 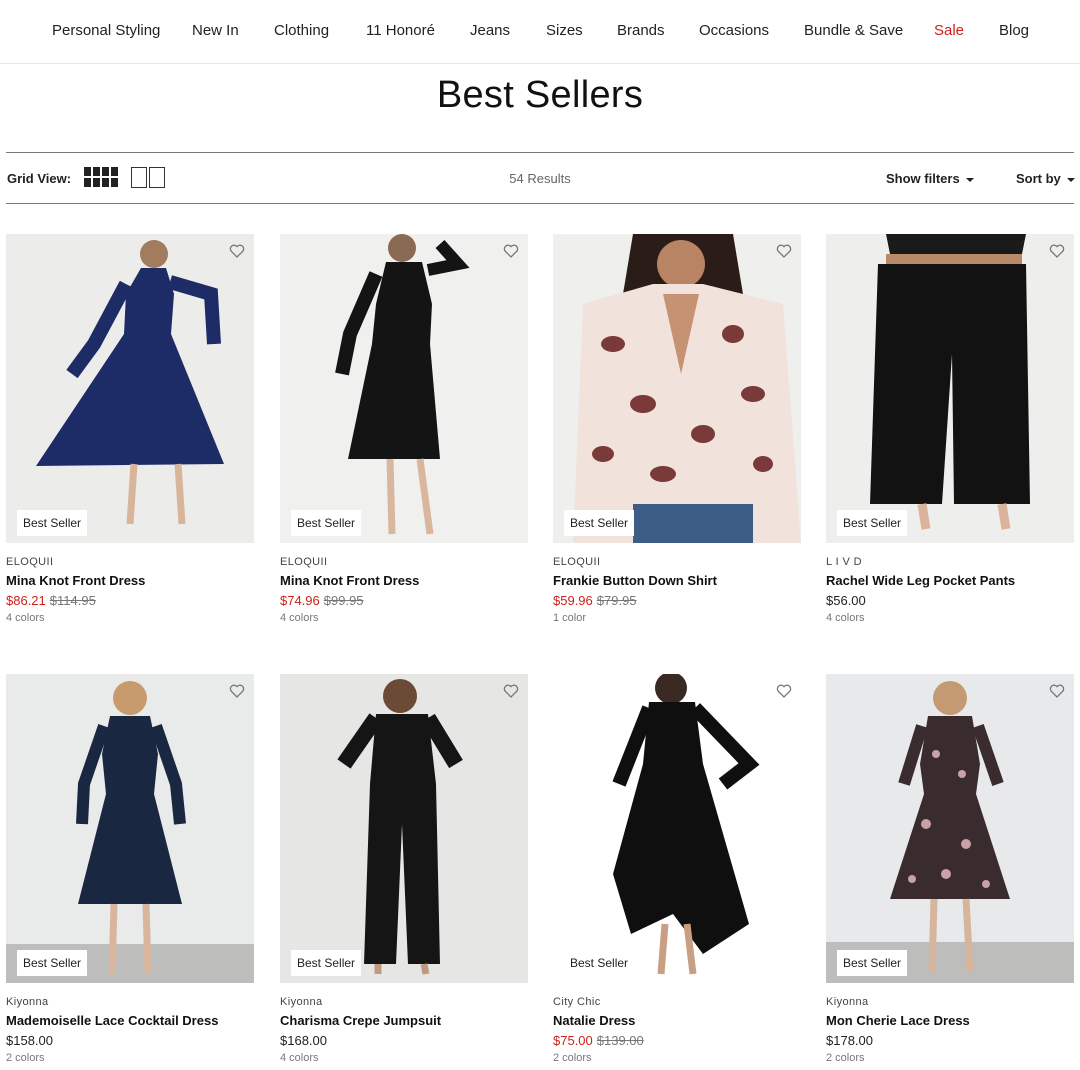 What do you see at coordinates (72, 600) in the screenshot?
I see `original-price: $114.95` at bounding box center [72, 600].